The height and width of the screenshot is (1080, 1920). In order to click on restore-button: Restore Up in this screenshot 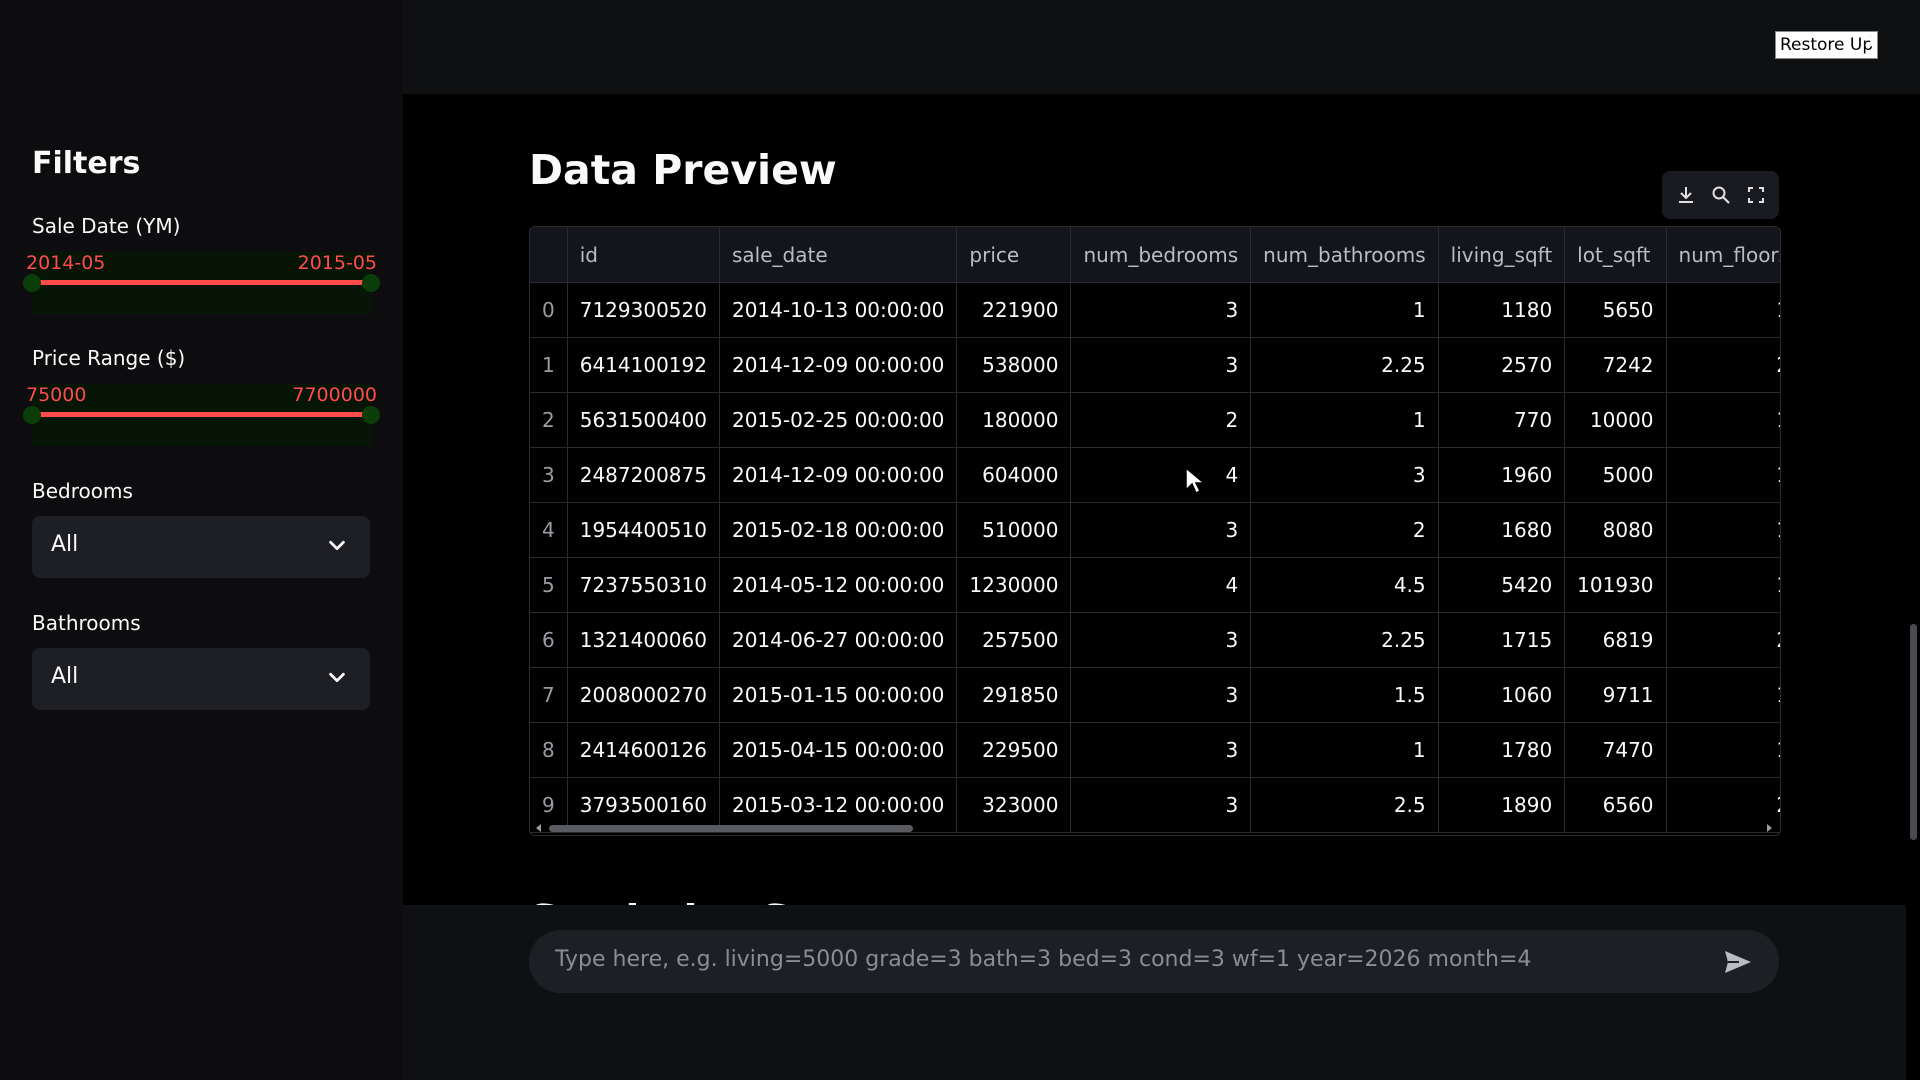, I will do `click(1827, 45)`.